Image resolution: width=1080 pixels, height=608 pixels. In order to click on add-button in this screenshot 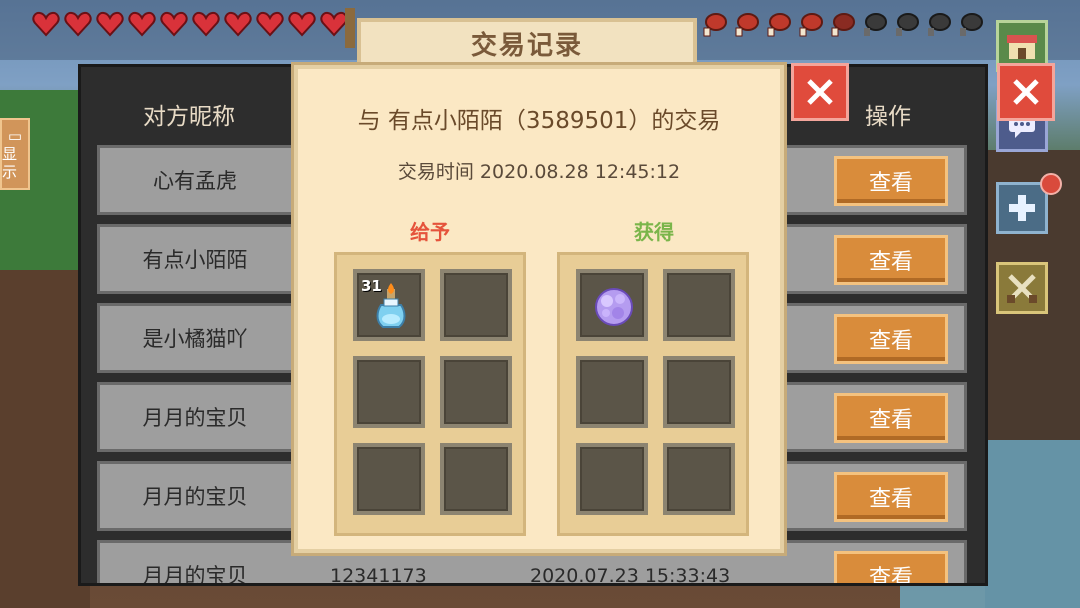, I will do `click(1022, 208)`.